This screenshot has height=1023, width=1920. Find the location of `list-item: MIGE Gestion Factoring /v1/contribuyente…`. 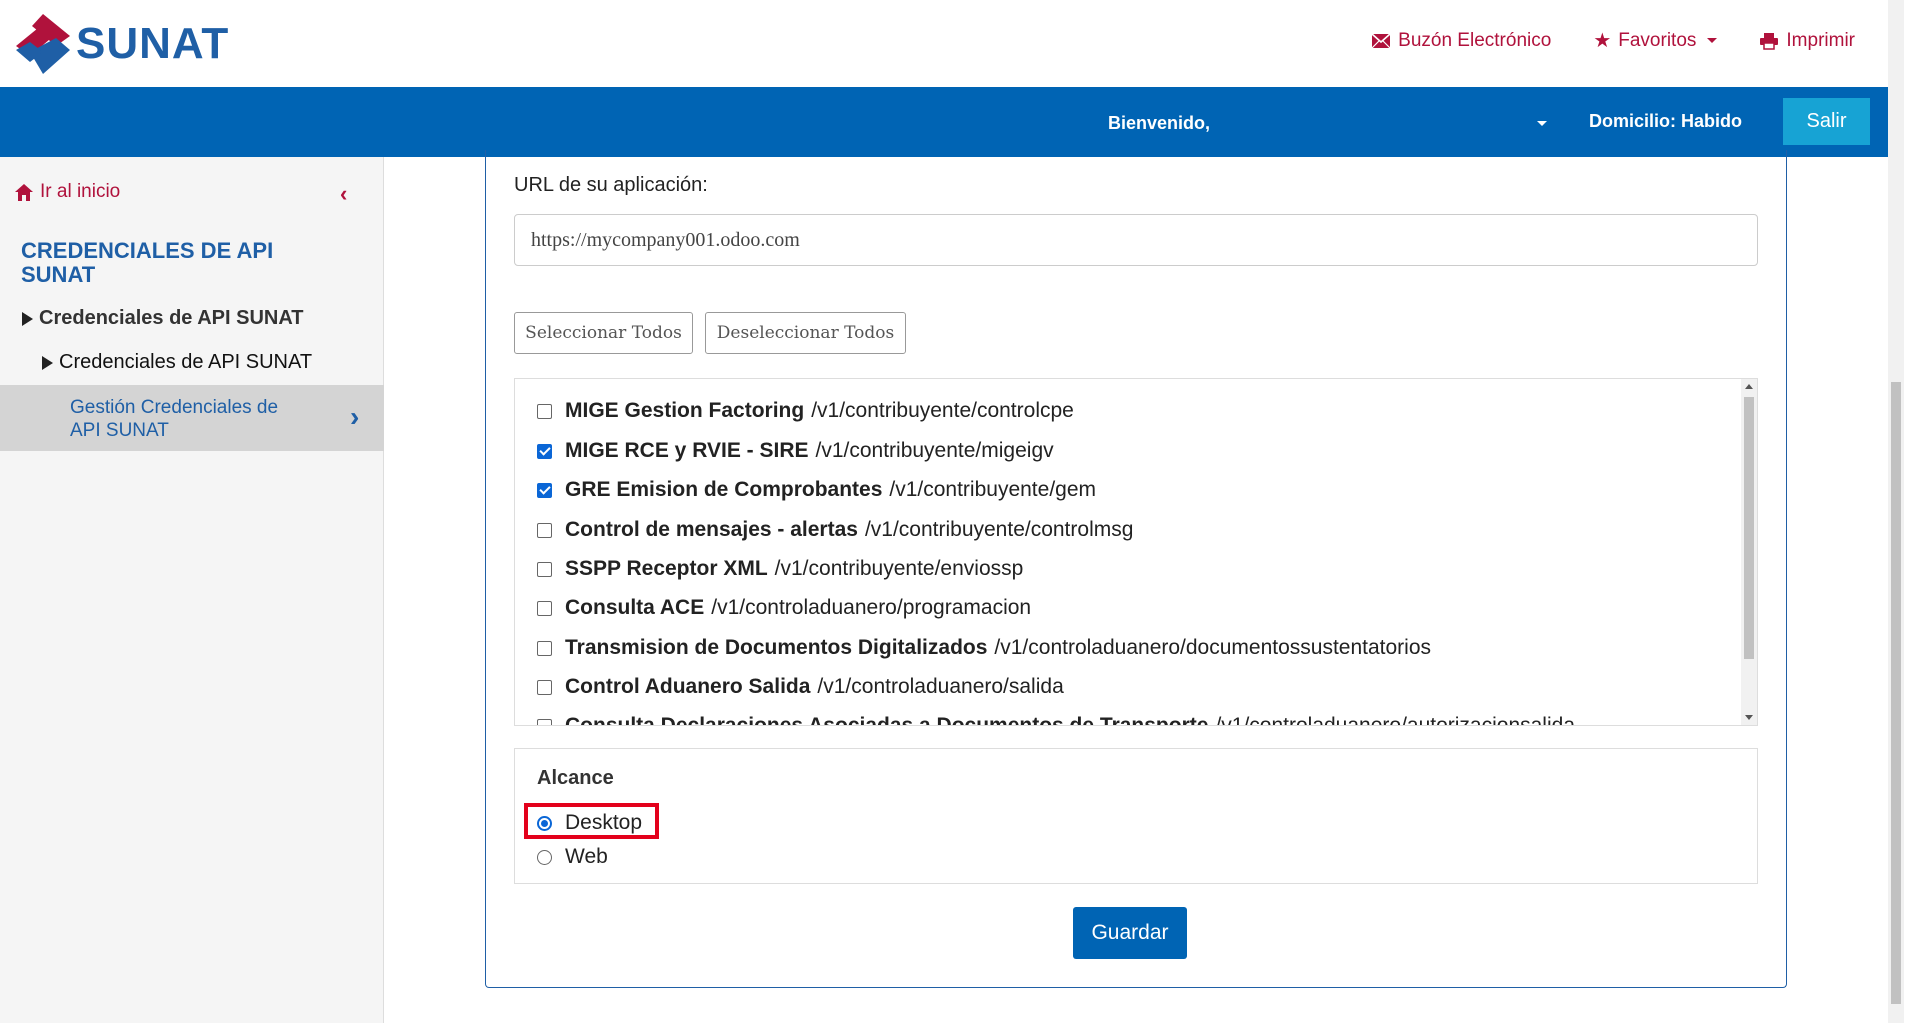

list-item: MIGE Gestion Factoring /v1/contribuyente… is located at coordinates (805, 411).